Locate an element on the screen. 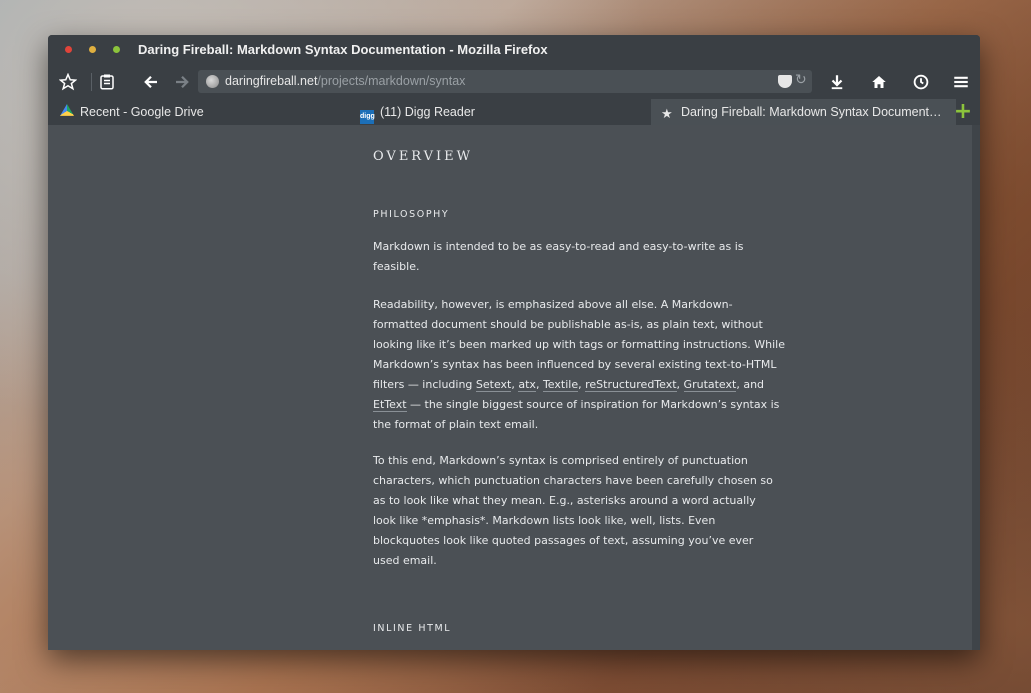 This screenshot has width=1031, height=693. history-clock-icon is located at coordinates (921, 82).